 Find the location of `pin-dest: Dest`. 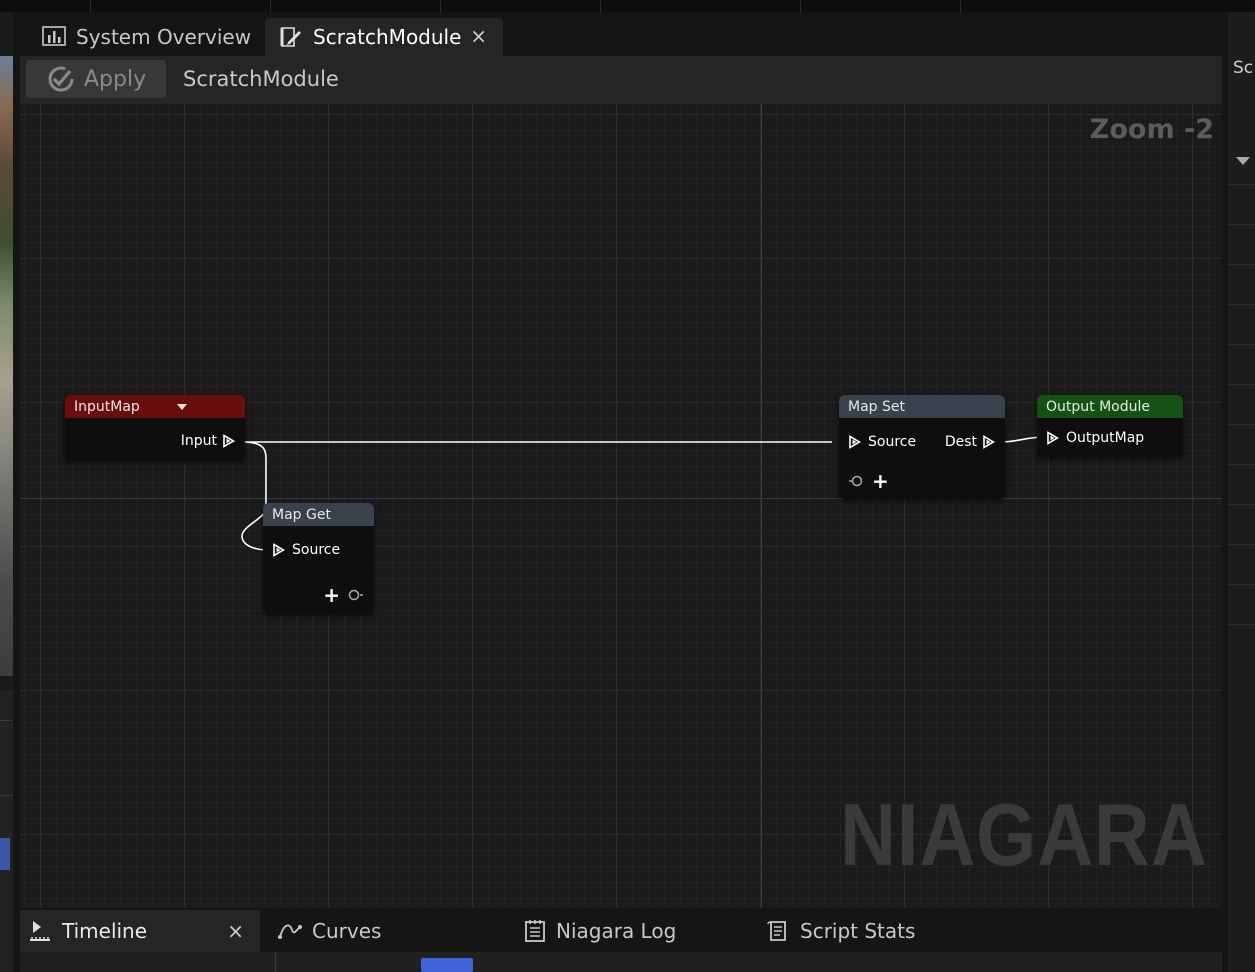

pin-dest: Dest is located at coordinates (970, 442).